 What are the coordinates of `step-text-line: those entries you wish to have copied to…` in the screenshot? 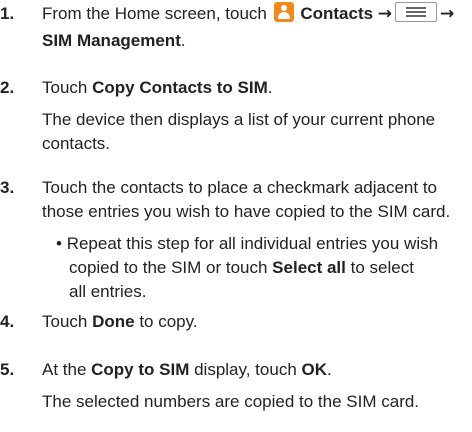 It's located at (246, 211).